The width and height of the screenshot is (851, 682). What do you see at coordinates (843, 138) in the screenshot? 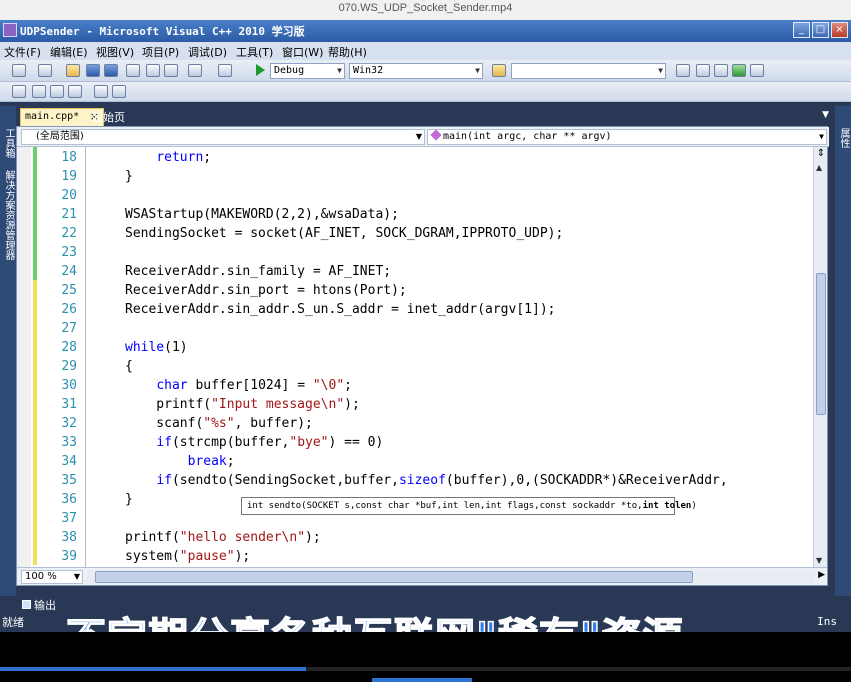
I see `properties-side-tab: 属性` at bounding box center [843, 138].